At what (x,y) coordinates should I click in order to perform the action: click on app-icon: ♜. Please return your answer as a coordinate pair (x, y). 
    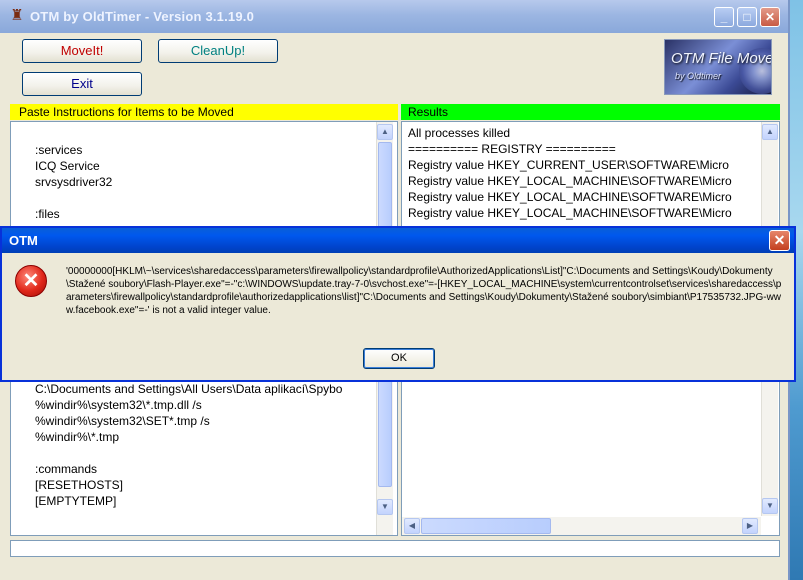
    Looking at the image, I should click on (17, 15).